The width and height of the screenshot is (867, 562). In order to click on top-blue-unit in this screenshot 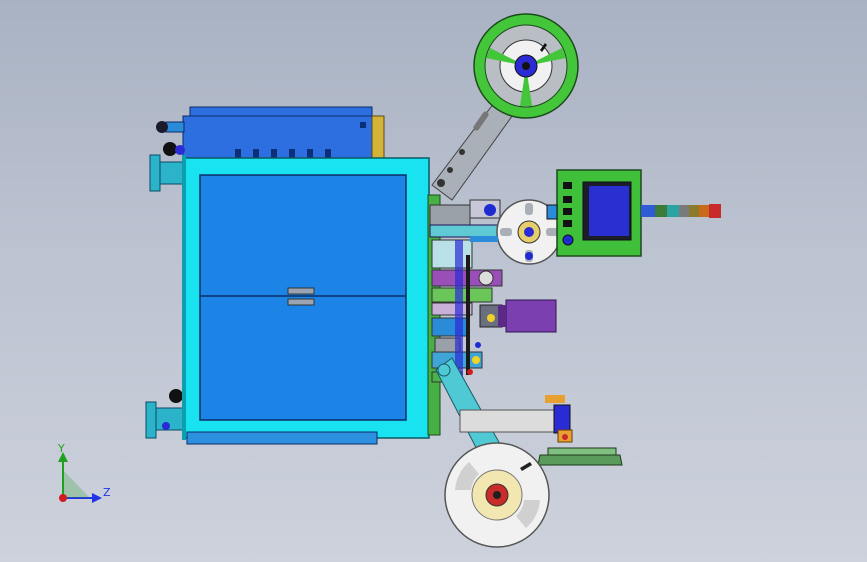, I will do `click(283, 133)`.